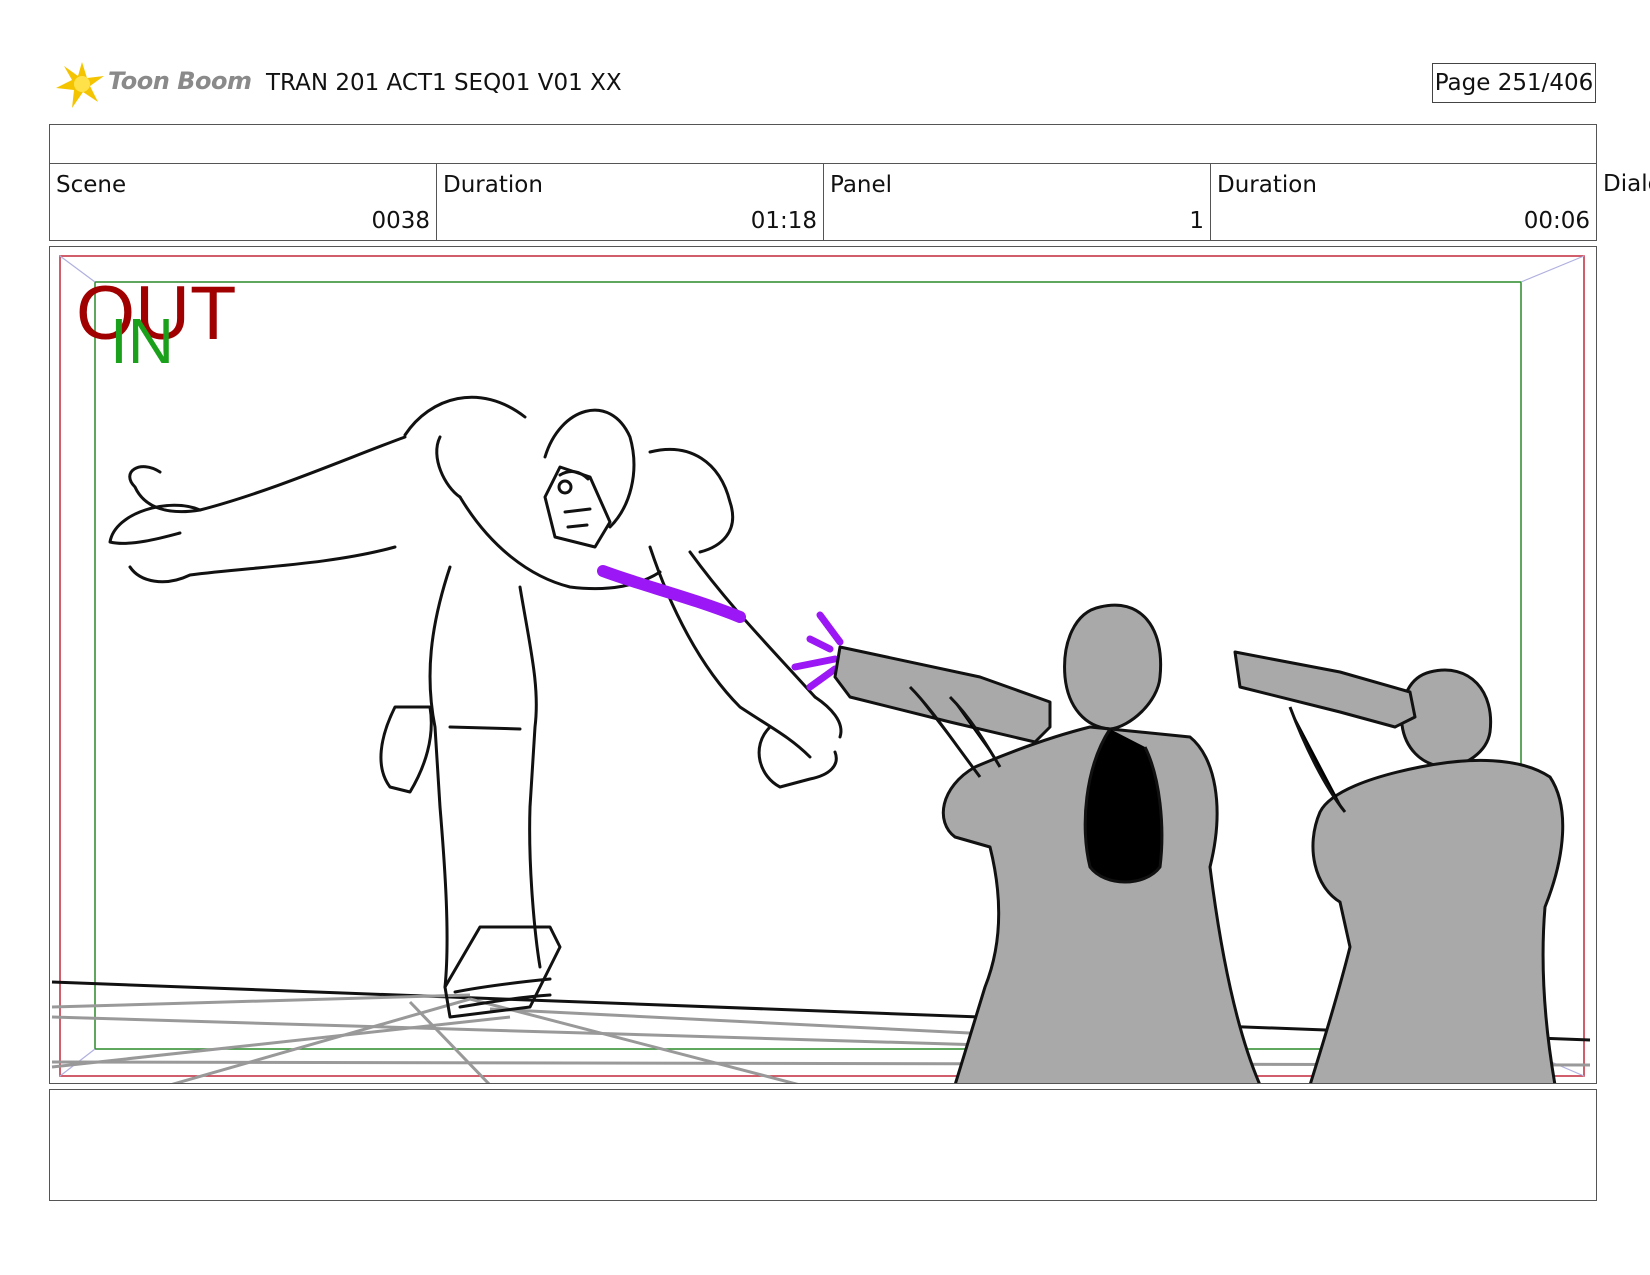 This screenshot has height=1275, width=1650. What do you see at coordinates (243, 202) in the screenshot?
I see `scene-cell: Scene 0038` at bounding box center [243, 202].